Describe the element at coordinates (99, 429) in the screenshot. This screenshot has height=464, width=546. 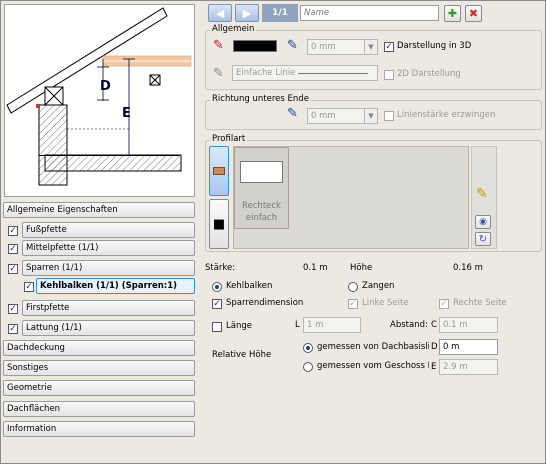
I see `category-information: Information` at that location.